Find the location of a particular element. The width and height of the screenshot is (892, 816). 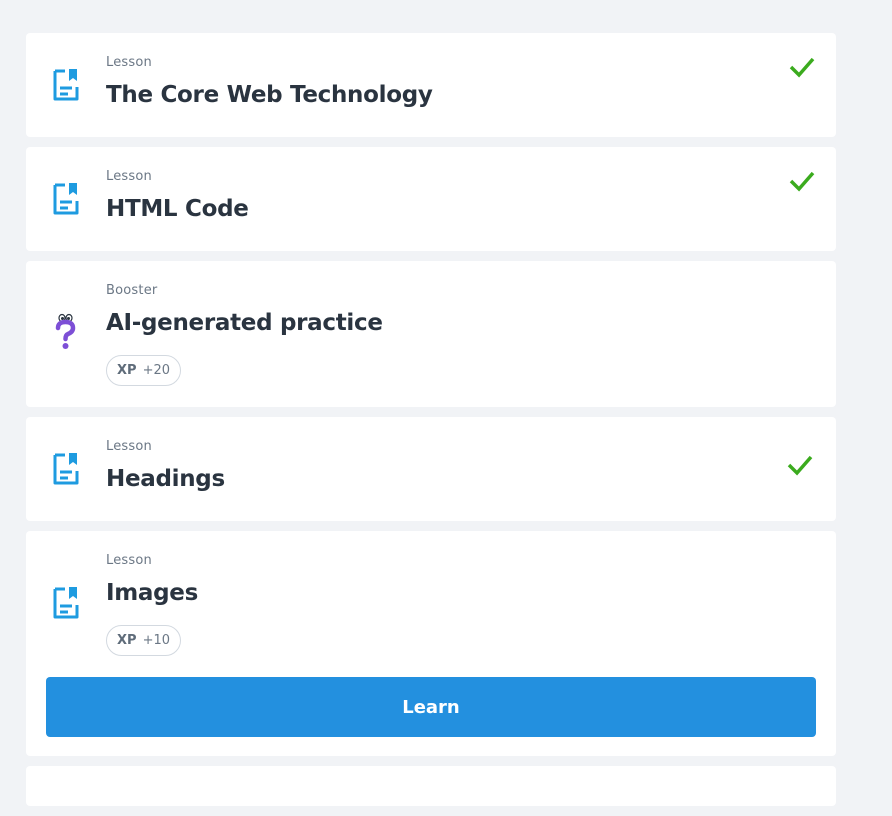

lesson-card-headings: Lesson Headings is located at coordinates (431, 469).